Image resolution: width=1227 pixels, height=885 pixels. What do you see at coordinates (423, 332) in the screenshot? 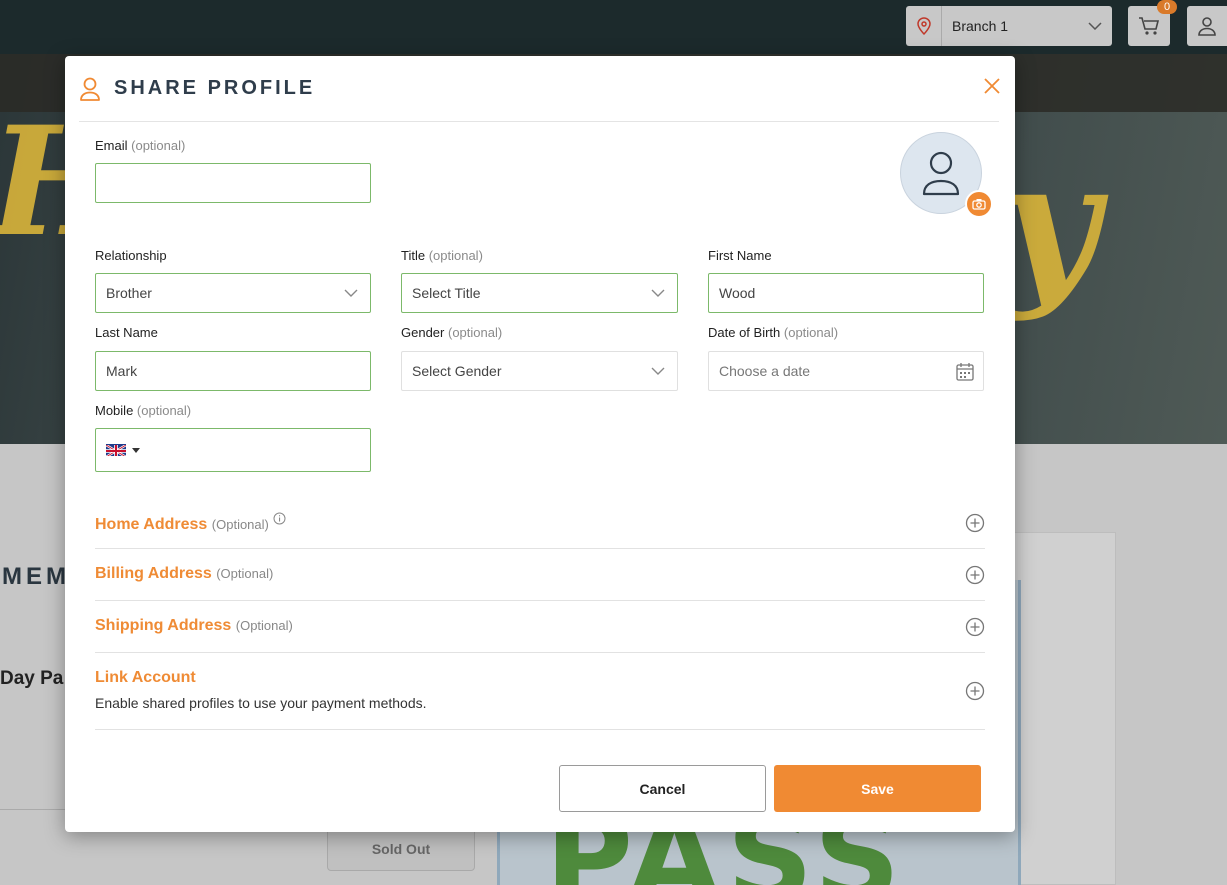
I see `gender-label-text: Gender` at bounding box center [423, 332].